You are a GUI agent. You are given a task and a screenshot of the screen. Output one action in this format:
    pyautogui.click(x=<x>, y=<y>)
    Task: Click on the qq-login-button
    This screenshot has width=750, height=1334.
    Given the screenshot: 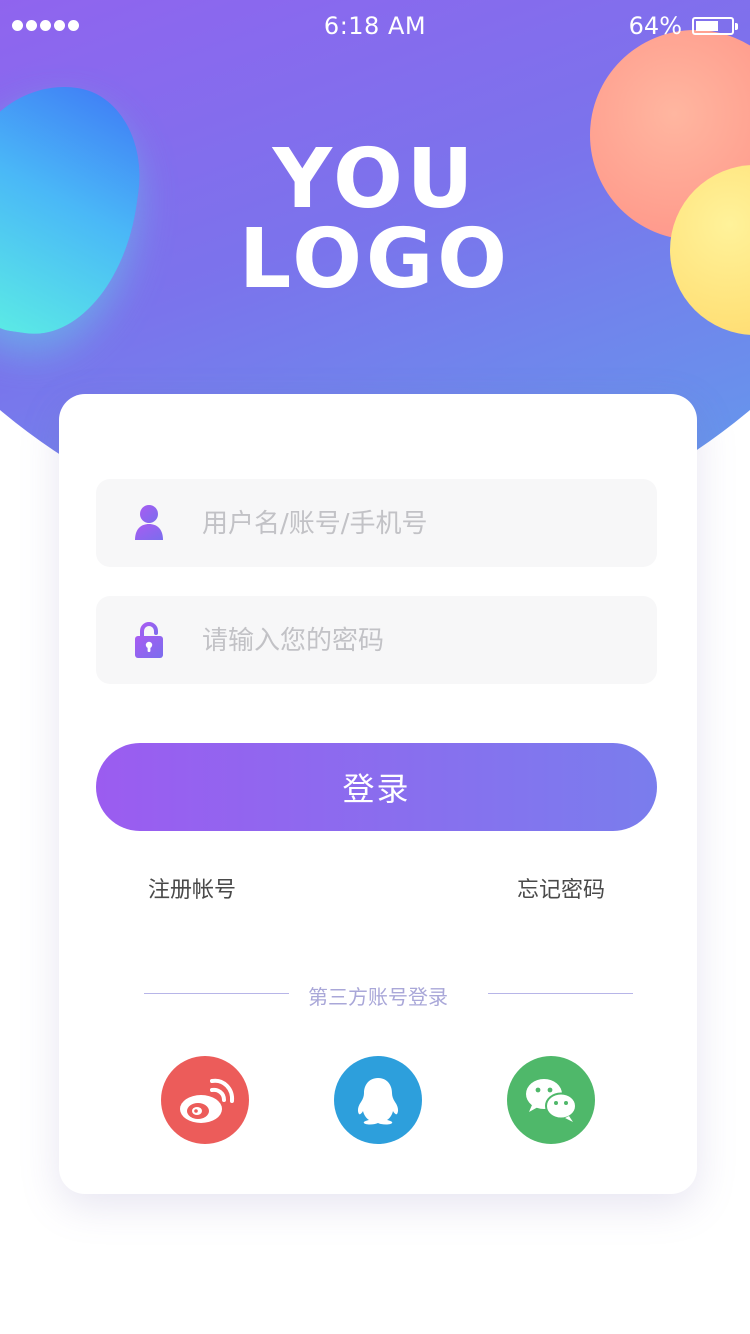 What is the action you would take?
    pyautogui.click(x=378, y=1100)
    